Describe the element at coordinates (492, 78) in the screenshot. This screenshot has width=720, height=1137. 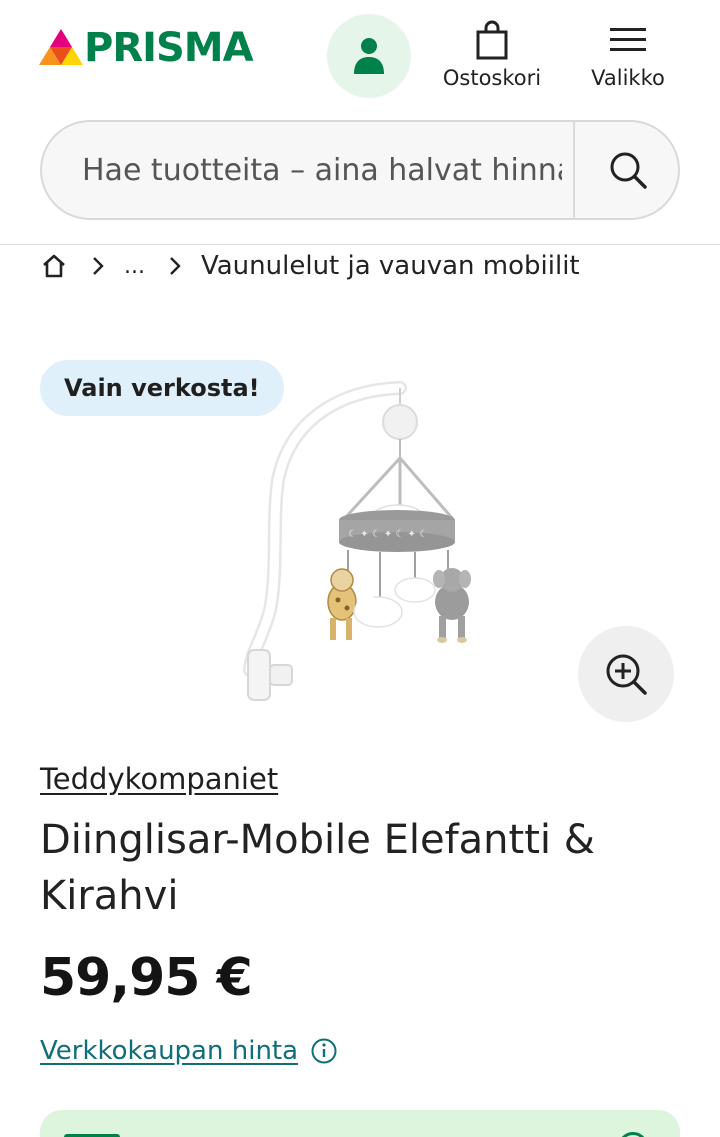
I see `cart-label: Ostoskori` at that location.